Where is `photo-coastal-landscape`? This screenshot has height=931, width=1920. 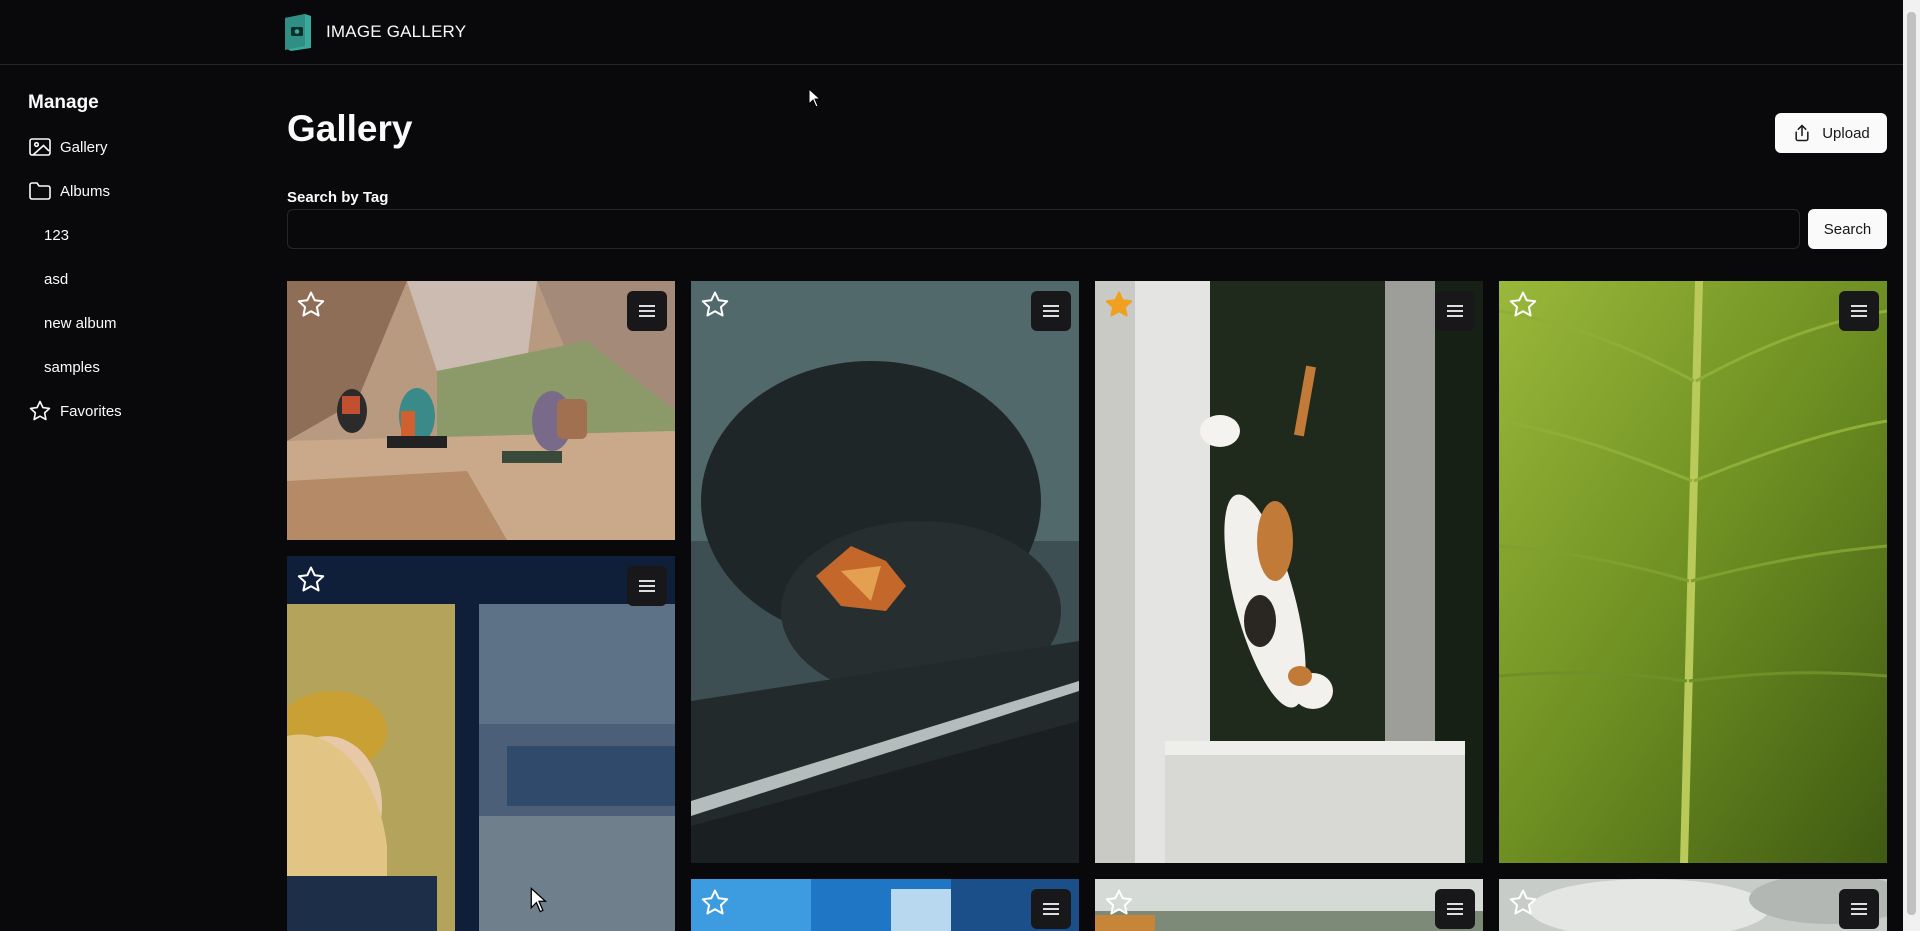
photo-coastal-landscape is located at coordinates (1289, 905).